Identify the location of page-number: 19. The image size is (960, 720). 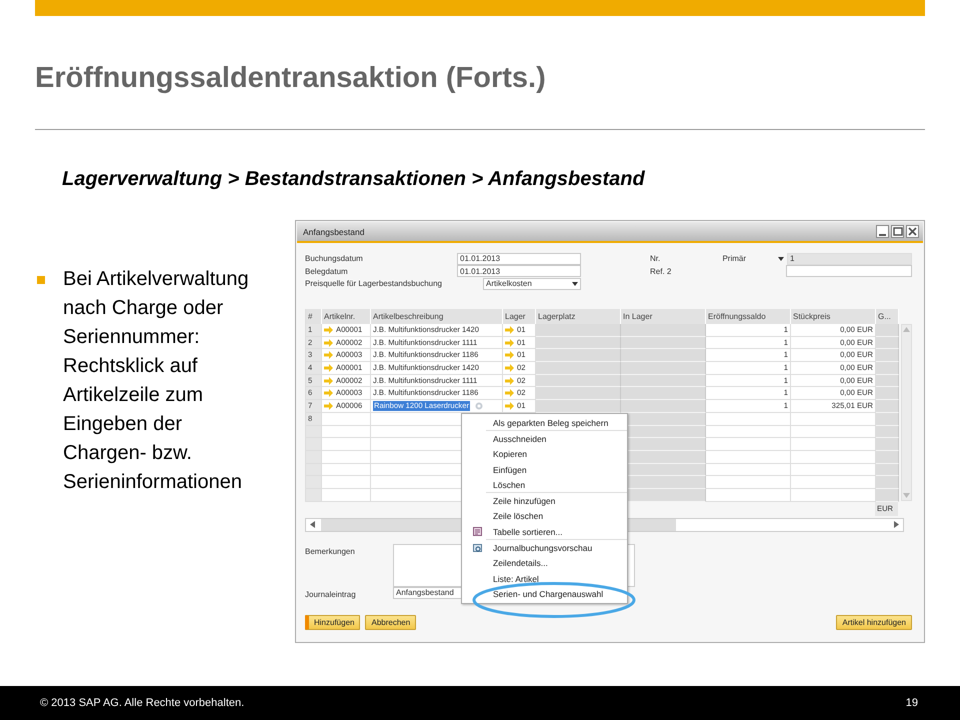
(912, 703).